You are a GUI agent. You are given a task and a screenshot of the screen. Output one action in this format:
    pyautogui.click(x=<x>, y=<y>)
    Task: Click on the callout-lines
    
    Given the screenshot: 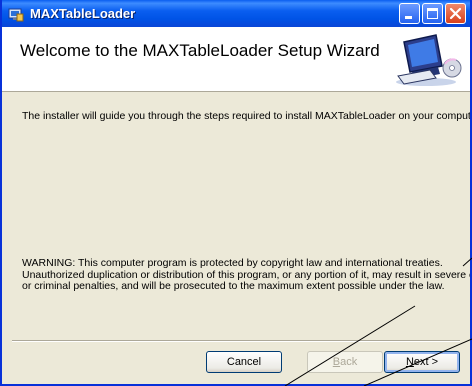 What is the action you would take?
    pyautogui.click(x=378, y=321)
    